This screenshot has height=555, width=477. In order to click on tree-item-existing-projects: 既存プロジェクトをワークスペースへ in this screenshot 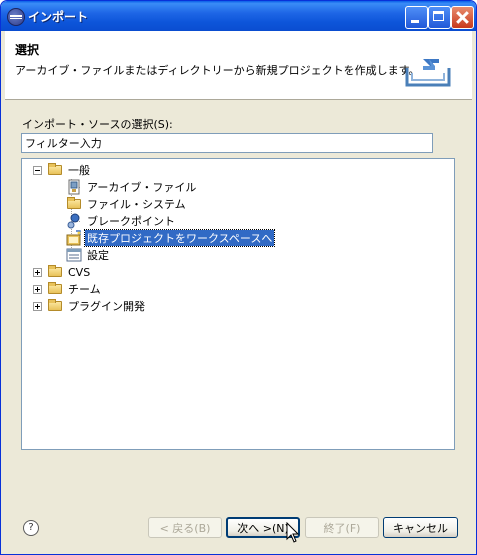, I will do `click(171, 238)`.